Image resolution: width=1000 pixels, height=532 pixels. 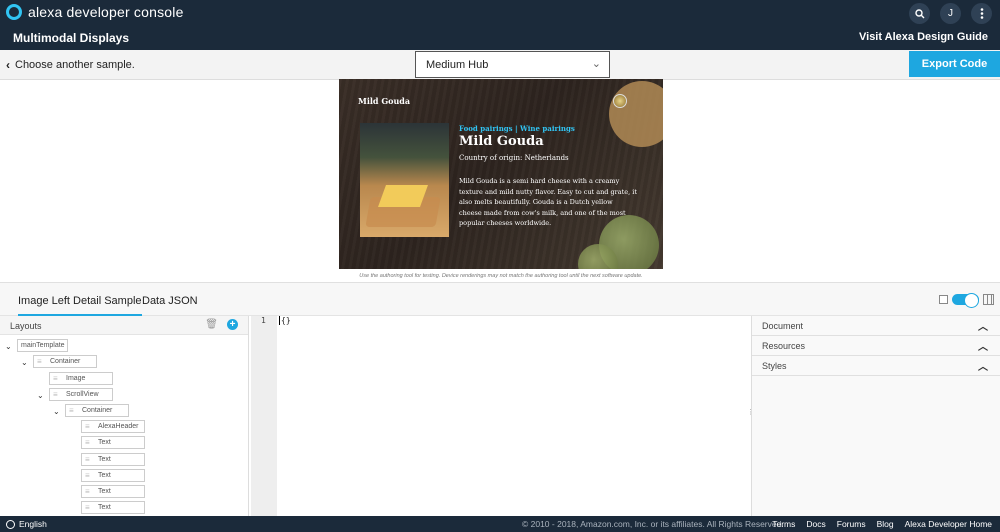 I want to click on brand-title: alexa developer console, so click(x=106, y=12).